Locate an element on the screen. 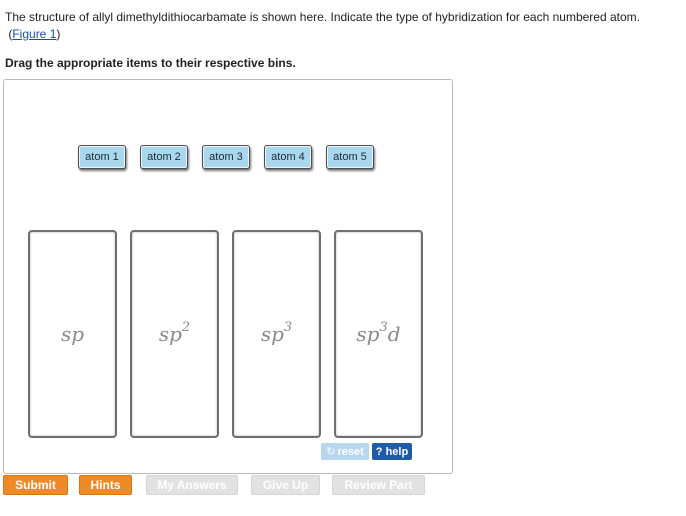 The width and height of the screenshot is (686, 516). my-answers-button: My Answers is located at coordinates (192, 485).